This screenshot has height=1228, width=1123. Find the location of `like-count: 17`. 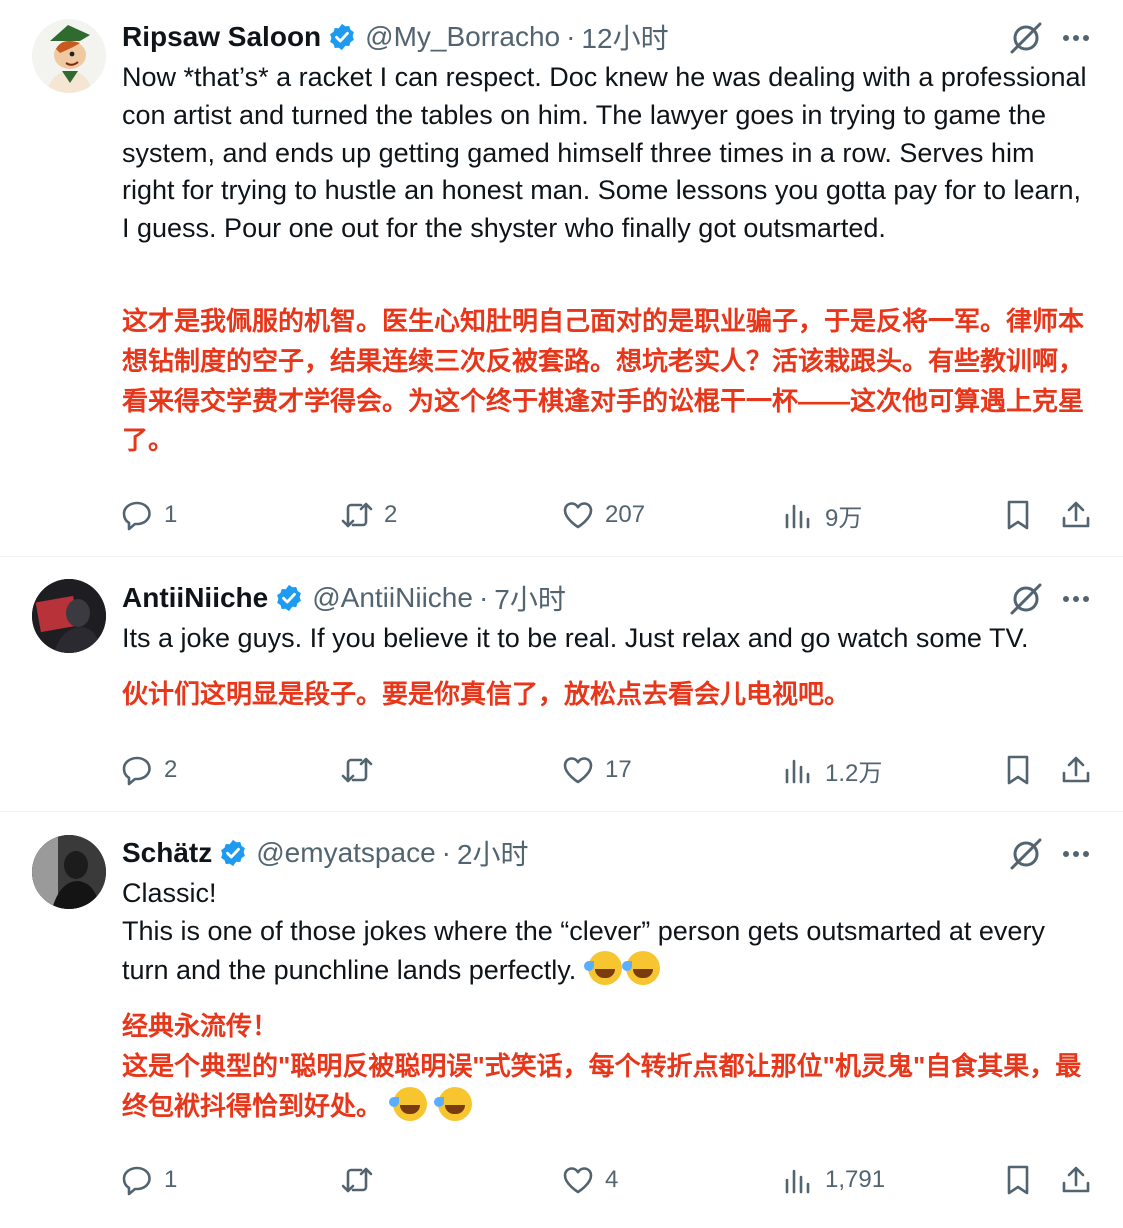

like-count: 17 is located at coordinates (618, 769).